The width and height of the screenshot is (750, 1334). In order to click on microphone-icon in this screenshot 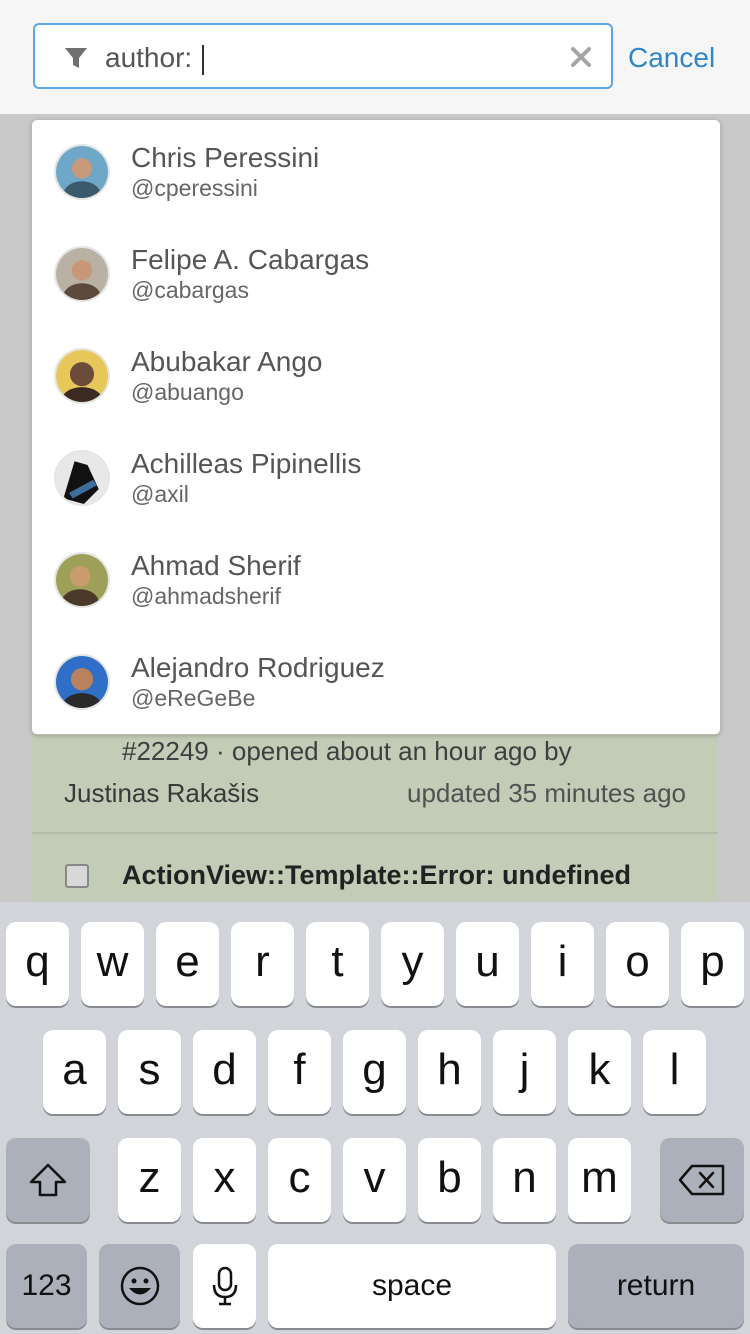, I will do `click(224, 1286)`.